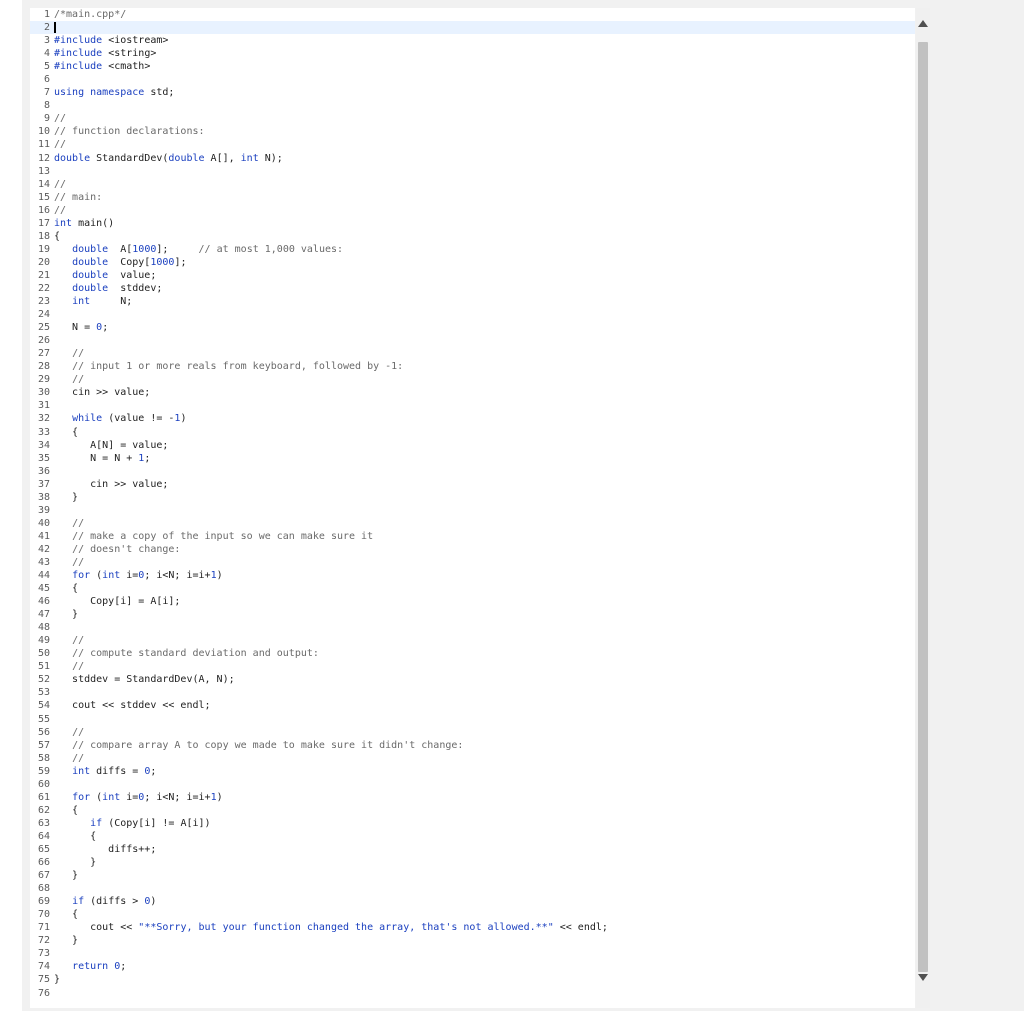 This screenshot has height=1011, width=1024. What do you see at coordinates (472, 953) in the screenshot?
I see `code-line: 73` at bounding box center [472, 953].